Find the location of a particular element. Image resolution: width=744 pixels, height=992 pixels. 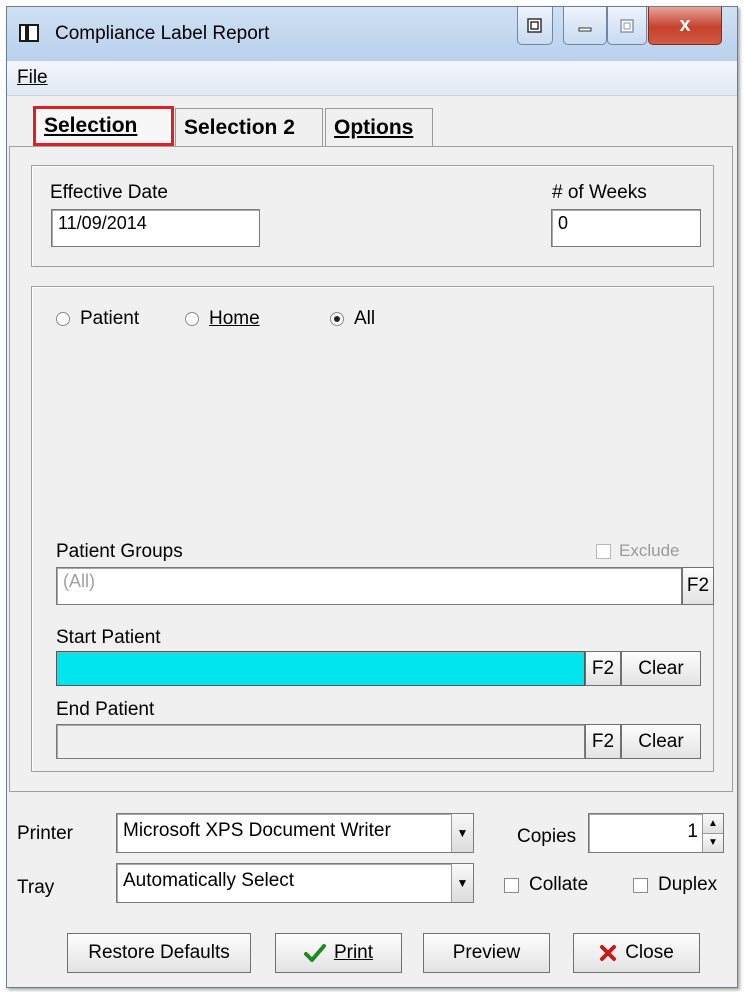

restore-app-icon is located at coordinates (535, 26).